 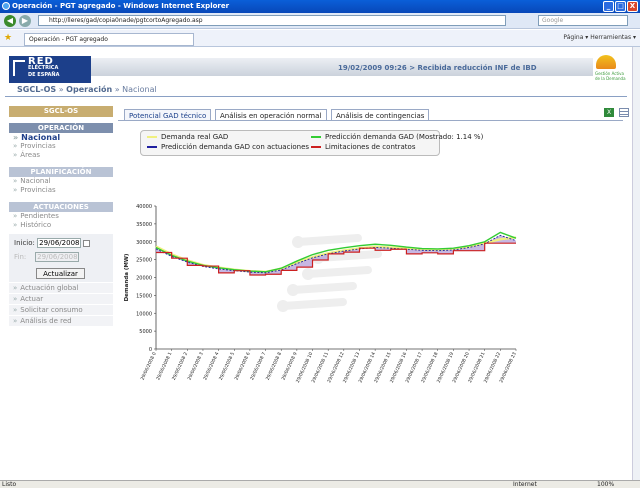 What do you see at coordinates (60, 273) in the screenshot?
I see `actualizar-button: Actualizar` at bounding box center [60, 273].